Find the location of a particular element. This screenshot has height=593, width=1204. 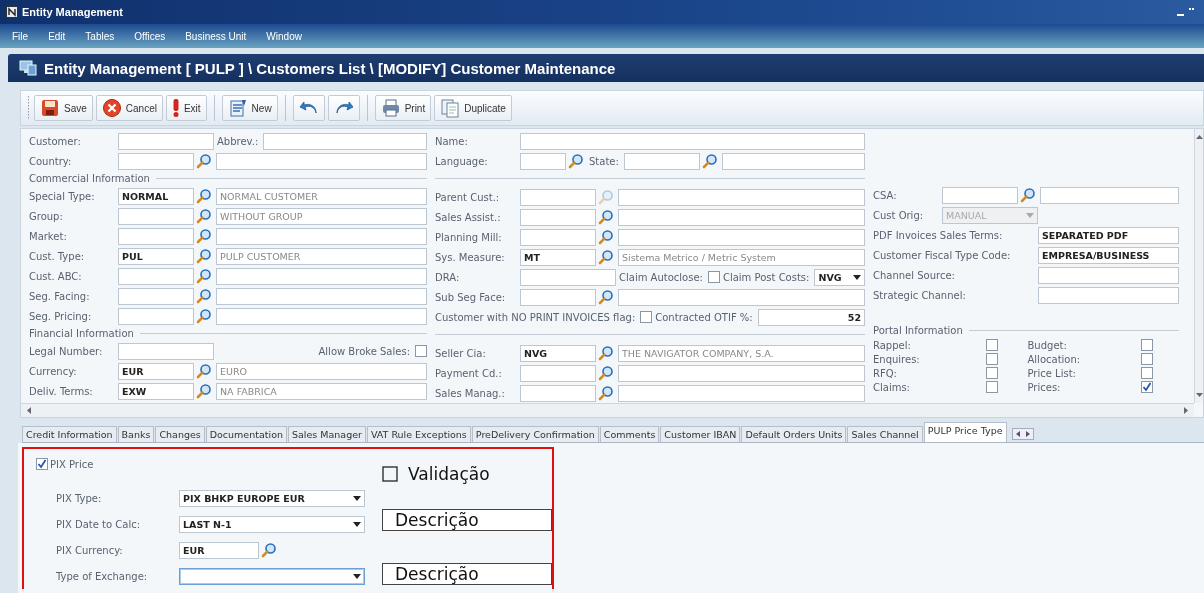

tab: Credit Information is located at coordinates (69, 434).